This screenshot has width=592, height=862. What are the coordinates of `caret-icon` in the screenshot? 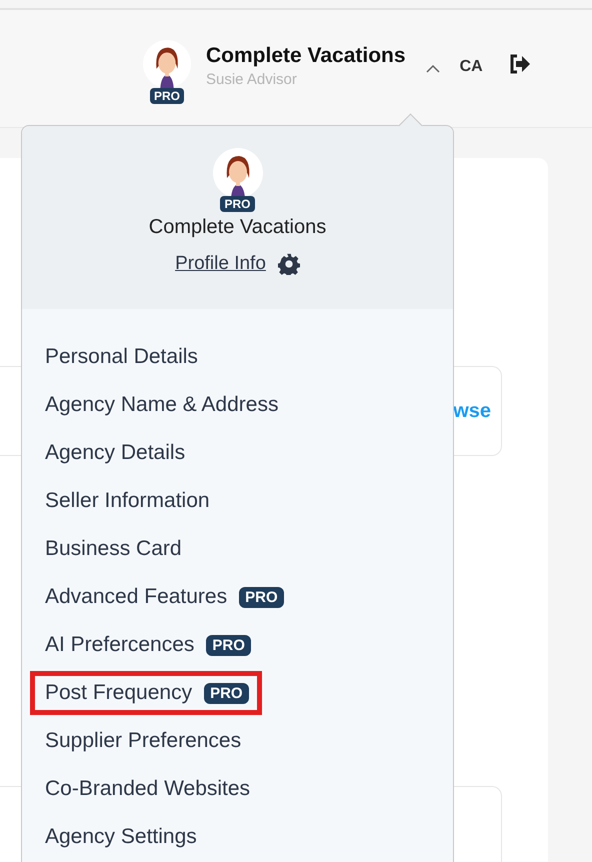 It's located at (433, 69).